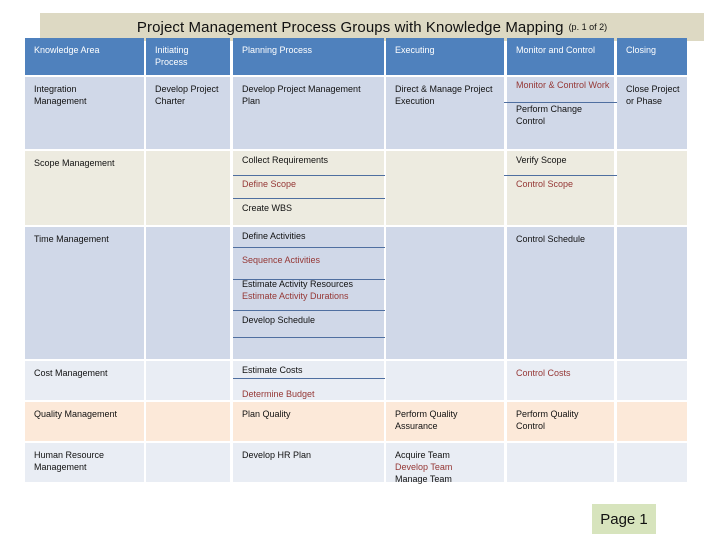 The height and width of the screenshot is (540, 720). What do you see at coordinates (652, 293) in the screenshot?
I see `time-closing-cell` at bounding box center [652, 293].